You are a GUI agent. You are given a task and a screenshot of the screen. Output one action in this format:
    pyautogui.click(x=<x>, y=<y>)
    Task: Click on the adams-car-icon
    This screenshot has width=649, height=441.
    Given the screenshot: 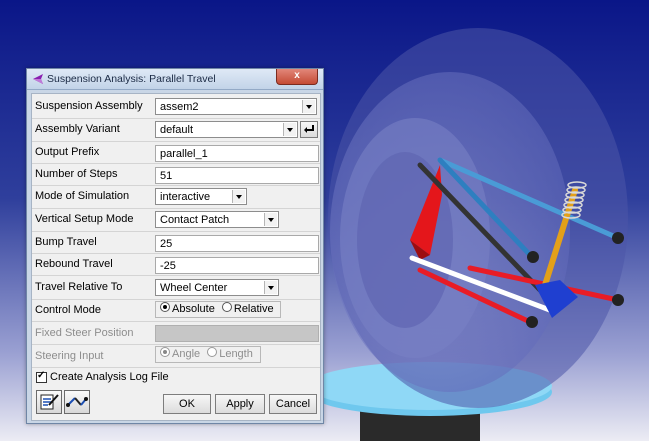 What is the action you would take?
    pyautogui.click(x=38, y=79)
    